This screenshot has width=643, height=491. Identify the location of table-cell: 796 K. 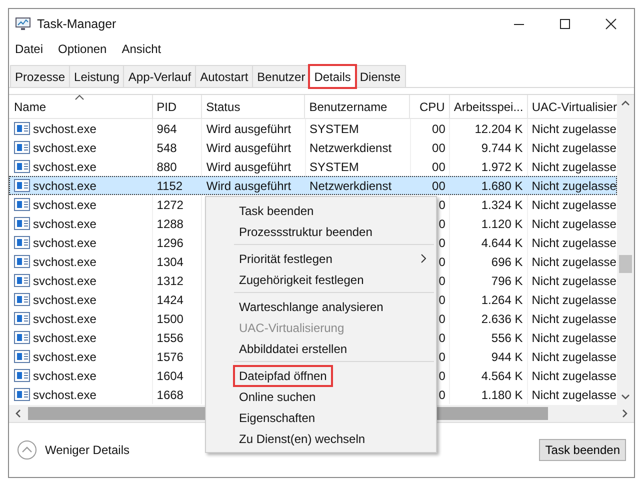
(507, 281).